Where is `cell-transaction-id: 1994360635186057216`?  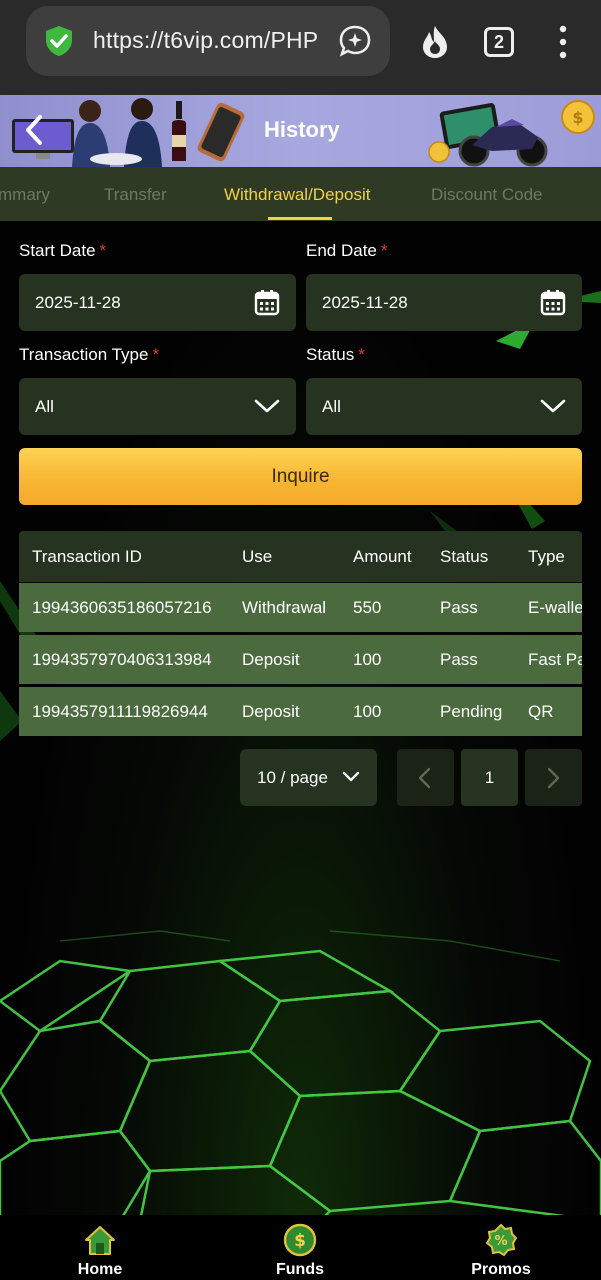 cell-transaction-id: 1994360635186057216 is located at coordinates (122, 607).